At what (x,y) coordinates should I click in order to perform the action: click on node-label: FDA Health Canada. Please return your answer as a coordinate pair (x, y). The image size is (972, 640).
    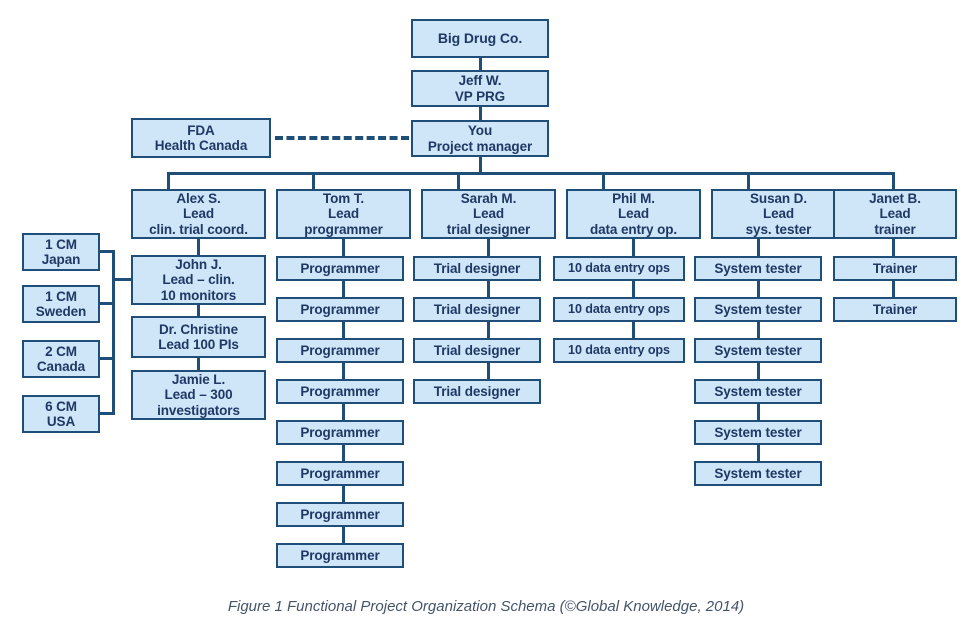
    Looking at the image, I should click on (201, 138).